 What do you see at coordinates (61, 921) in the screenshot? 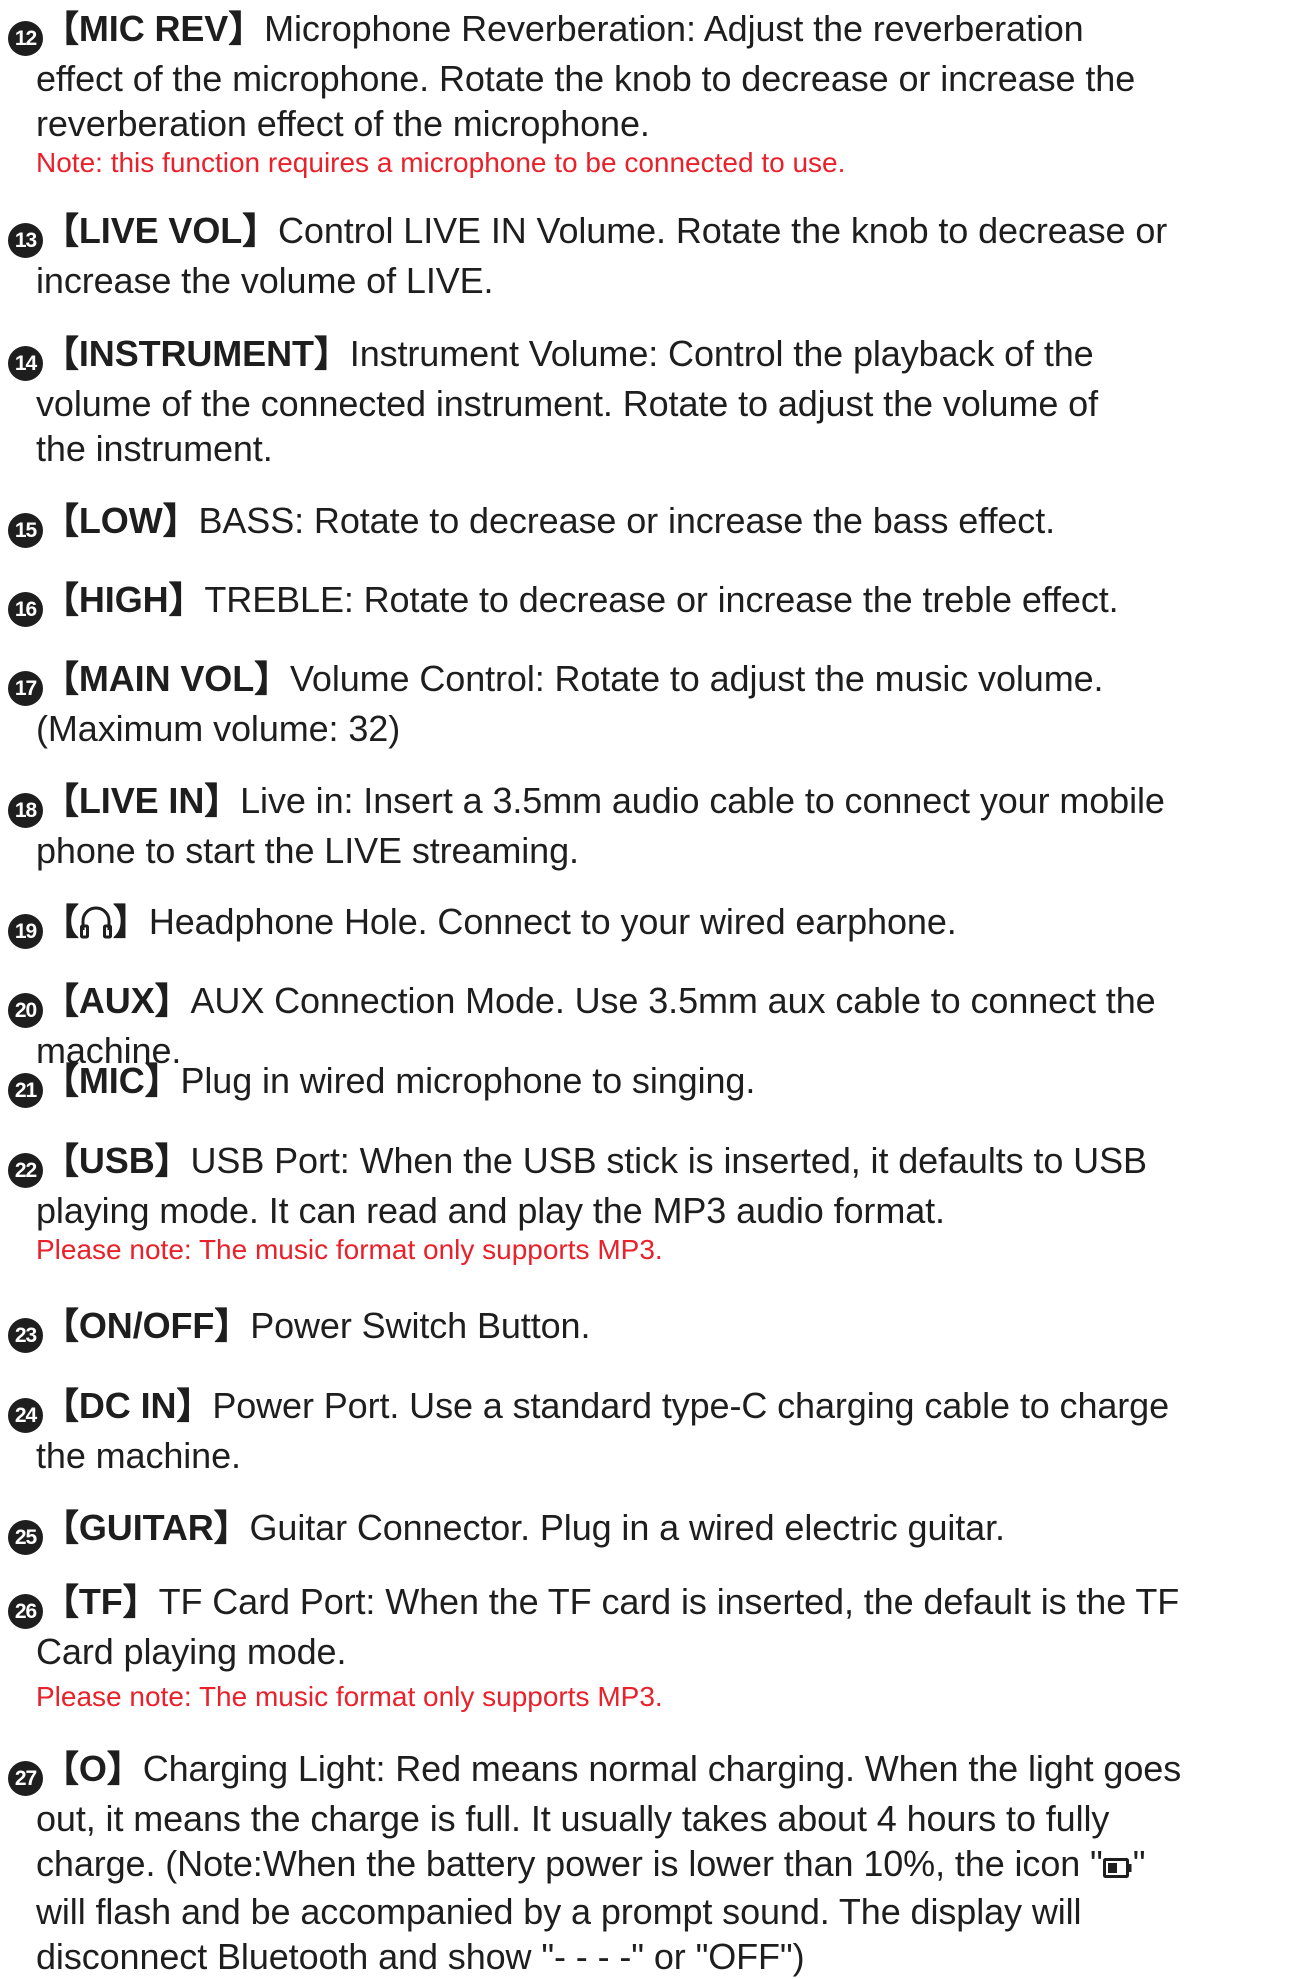
I see `item-tag-open: 【` at bounding box center [61, 921].